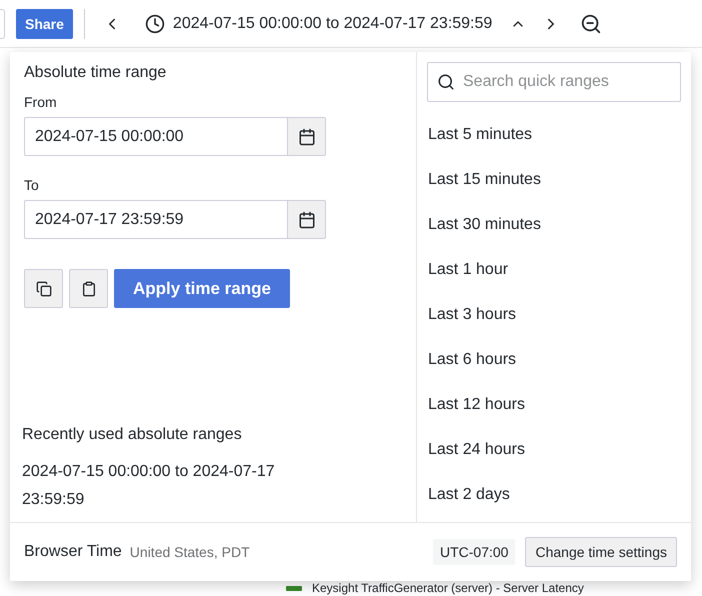  What do you see at coordinates (202, 288) in the screenshot?
I see `apply-button: Apply time range` at bounding box center [202, 288].